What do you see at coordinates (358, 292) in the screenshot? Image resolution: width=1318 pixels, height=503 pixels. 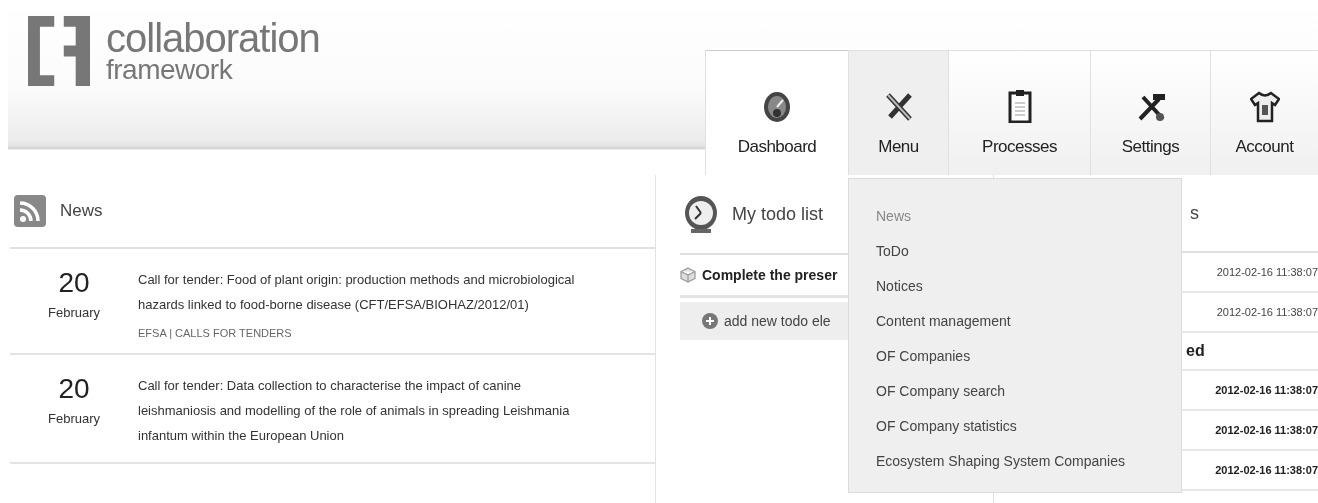 I see `news-link: Call for tender: Food of plant origin: production methods and microbiological hazards linked to food-borne disease (CFT/EFSA/BIOHAZ/2012/01)` at bounding box center [358, 292].